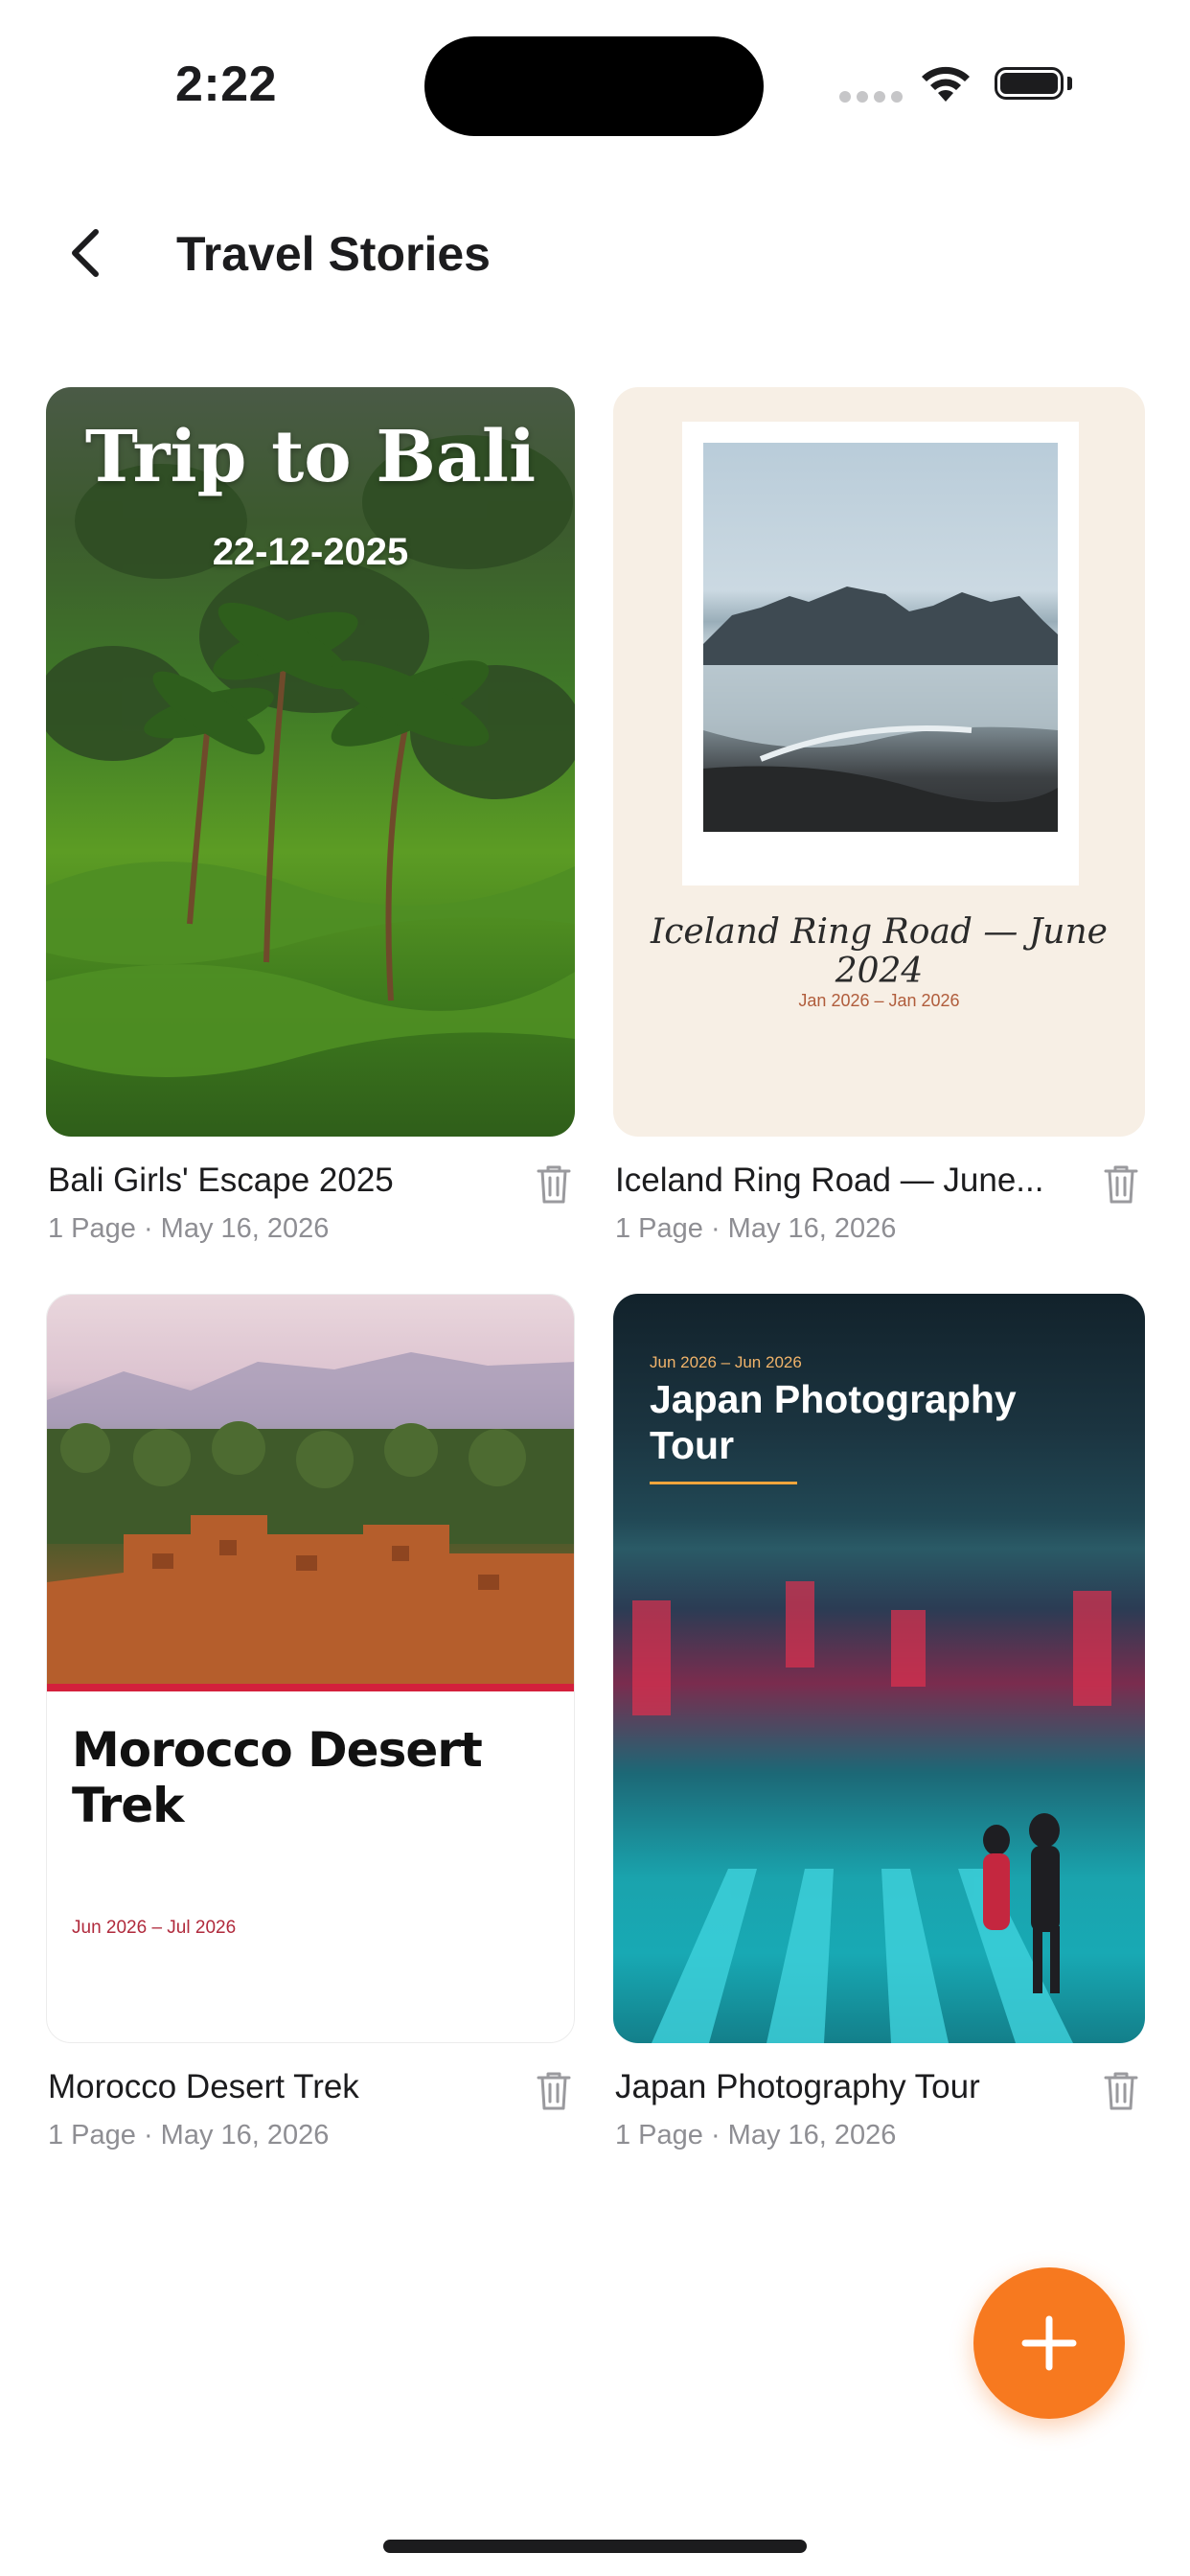  I want to click on bali-photo, so click(311, 756).